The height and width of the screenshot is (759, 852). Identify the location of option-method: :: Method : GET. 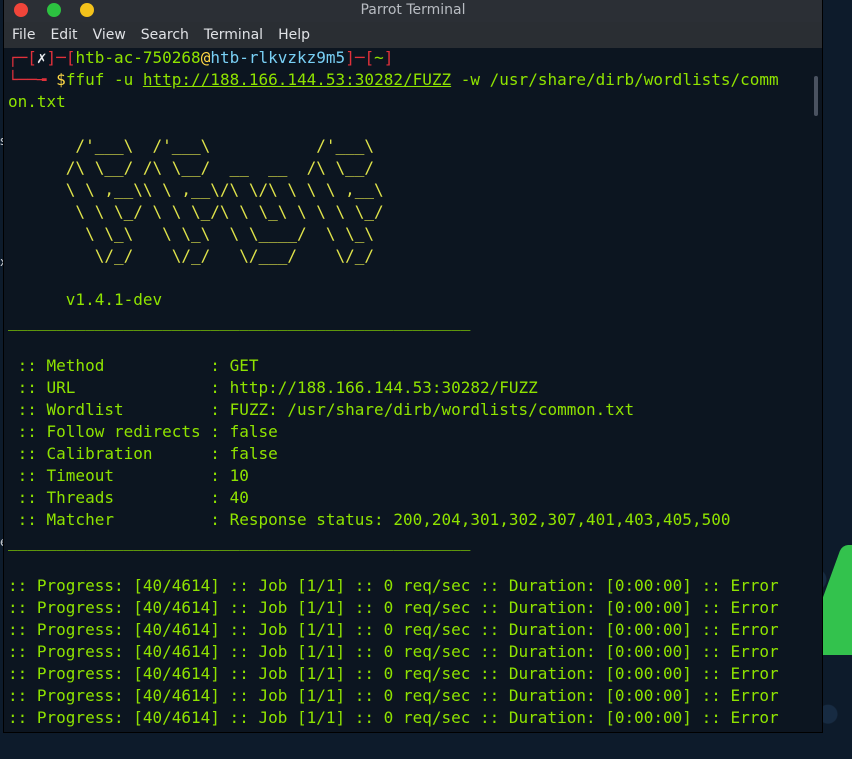
(133, 365).